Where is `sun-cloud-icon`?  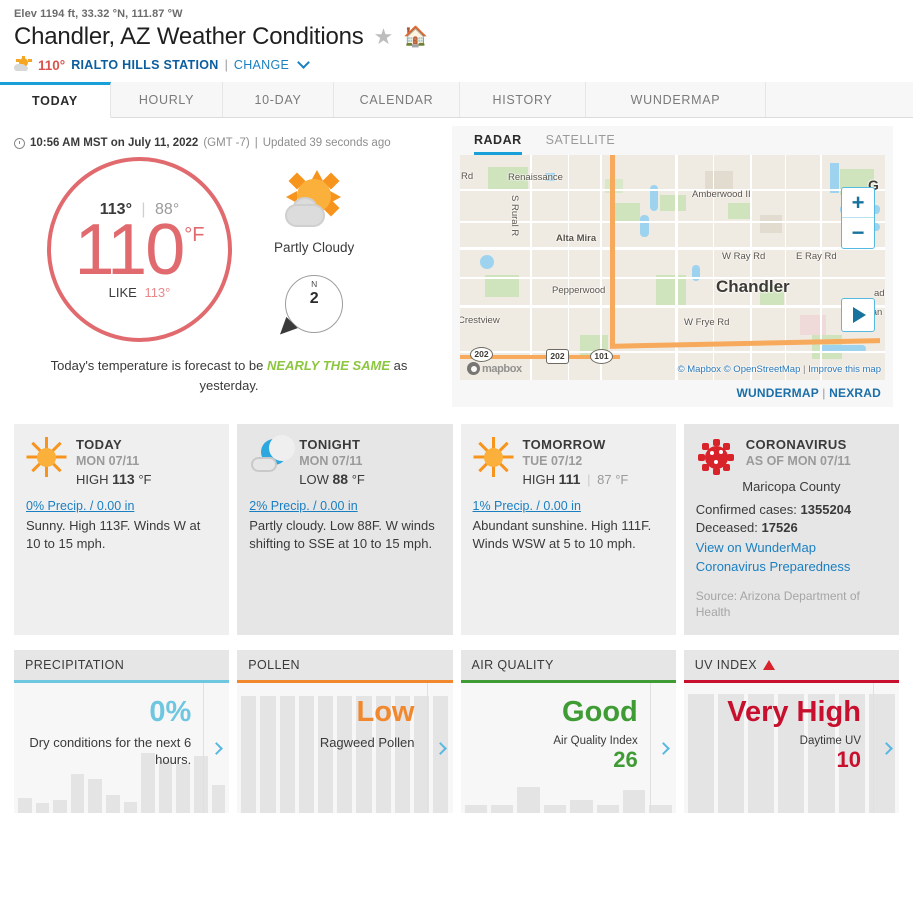
sun-cloud-icon is located at coordinates (23, 64).